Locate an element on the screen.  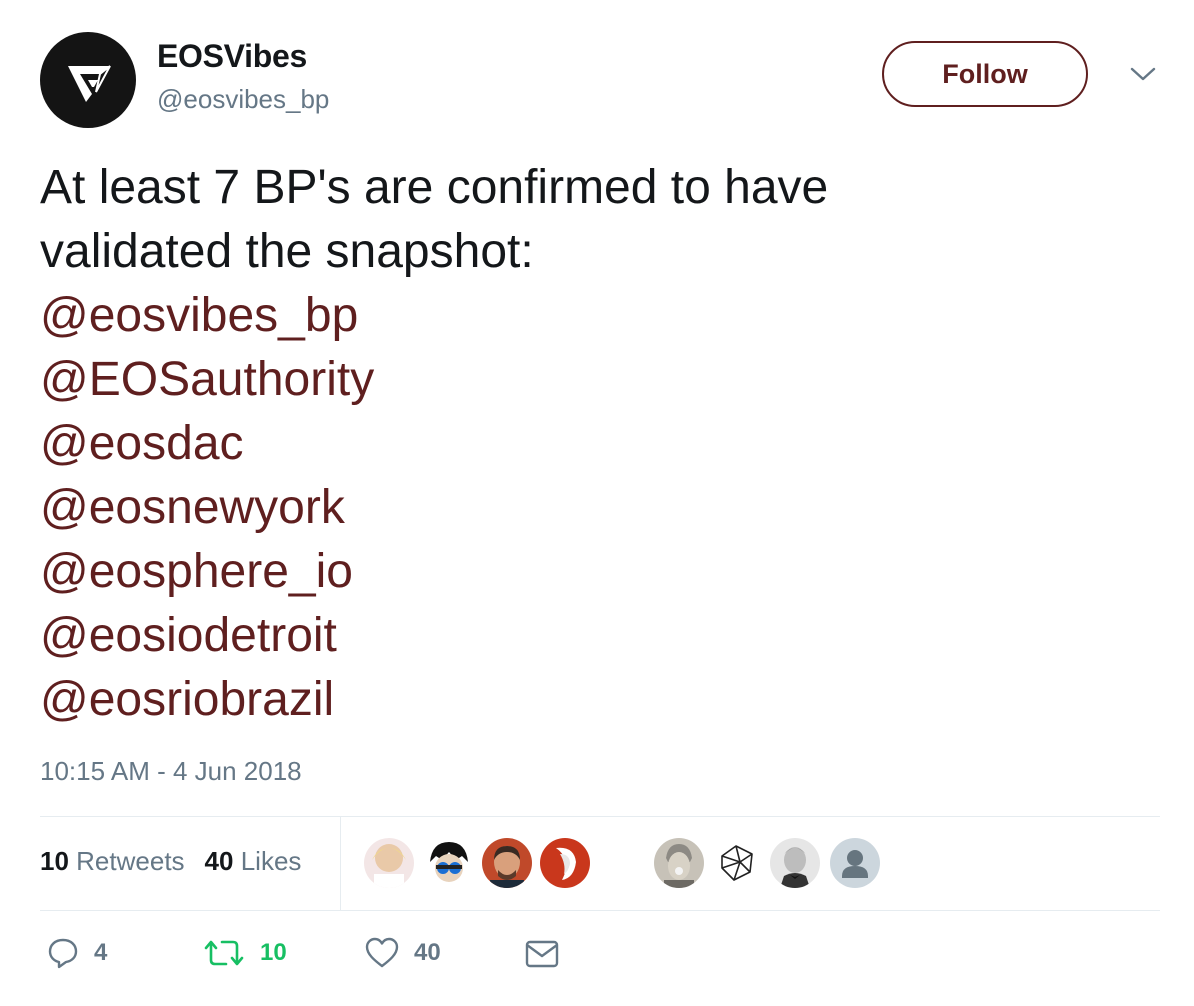
retweets-label: Retweets is located at coordinates (130, 861).